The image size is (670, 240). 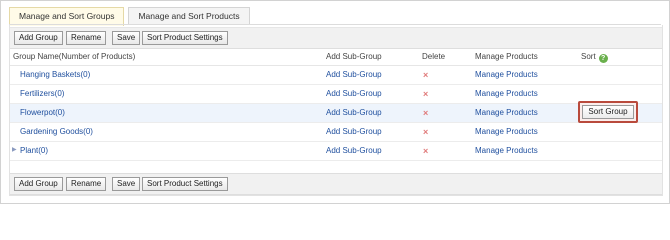 I want to click on sort-group-button: Sort Group, so click(x=608, y=112).